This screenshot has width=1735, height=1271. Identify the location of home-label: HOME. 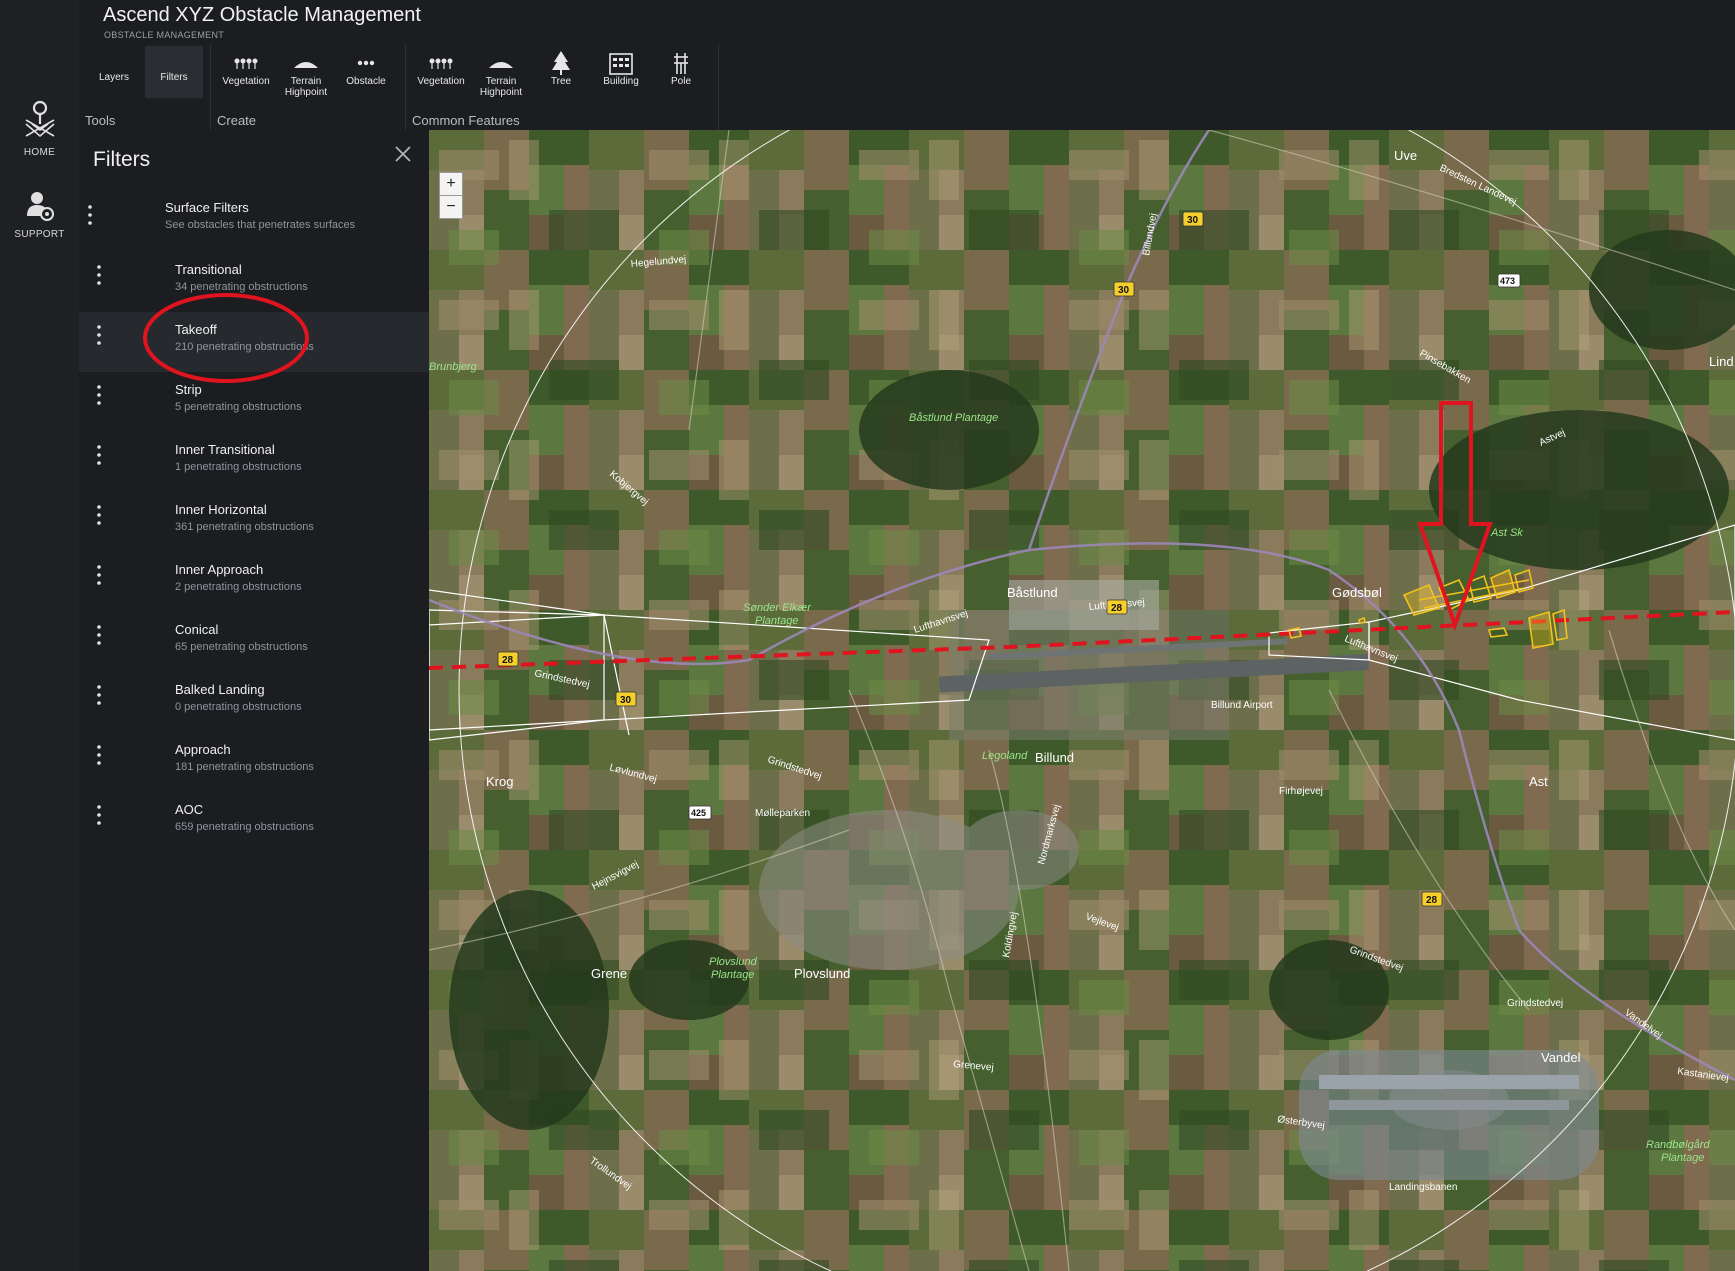
(39, 152).